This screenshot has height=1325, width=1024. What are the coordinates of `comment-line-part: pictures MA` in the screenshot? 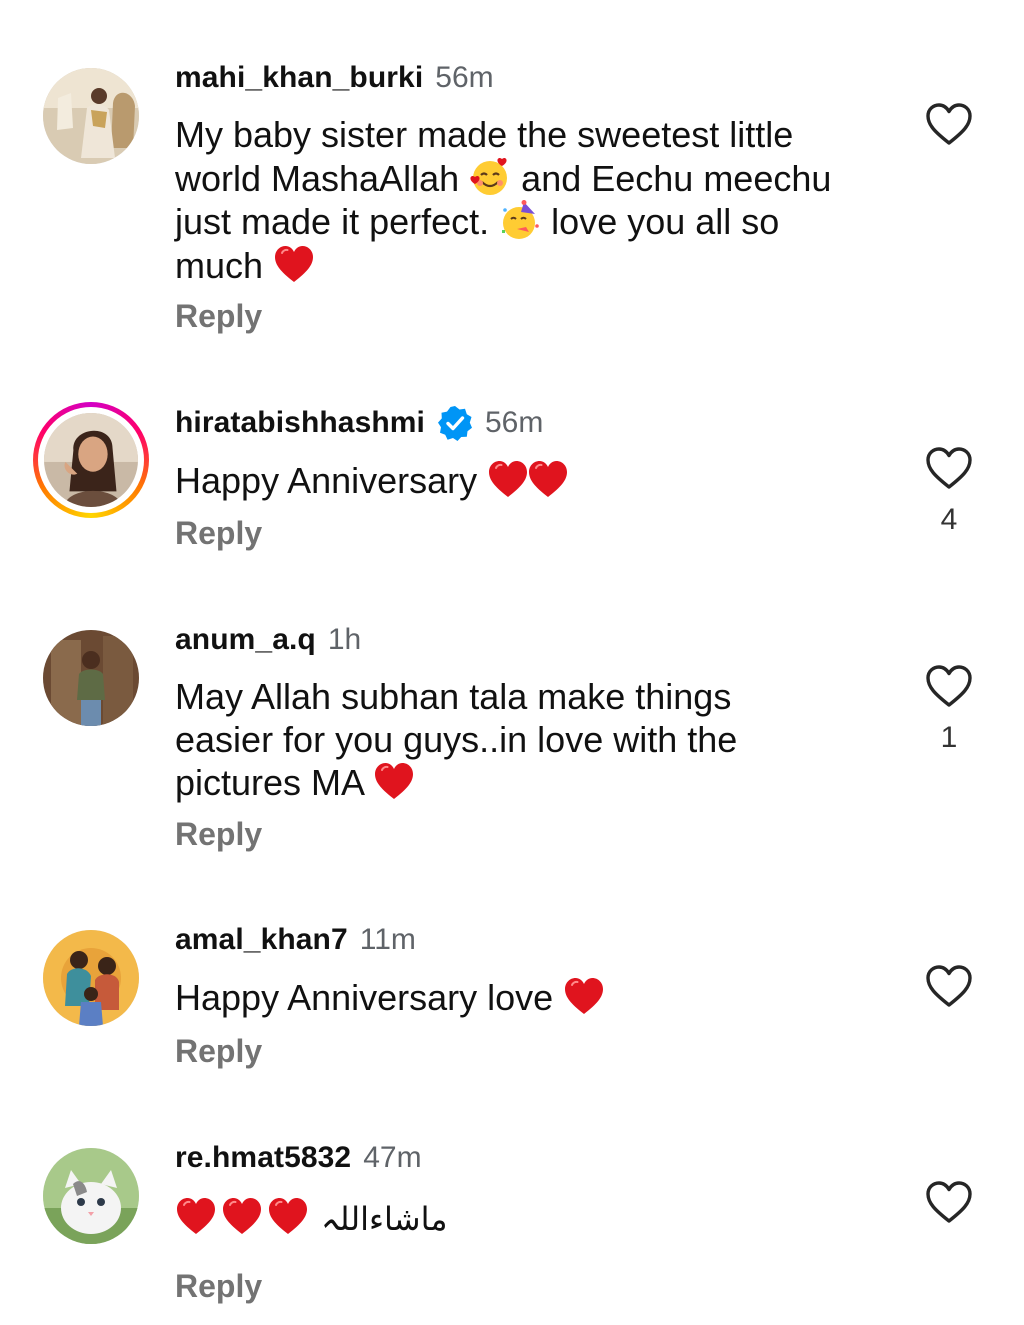 It's located at (269, 782).